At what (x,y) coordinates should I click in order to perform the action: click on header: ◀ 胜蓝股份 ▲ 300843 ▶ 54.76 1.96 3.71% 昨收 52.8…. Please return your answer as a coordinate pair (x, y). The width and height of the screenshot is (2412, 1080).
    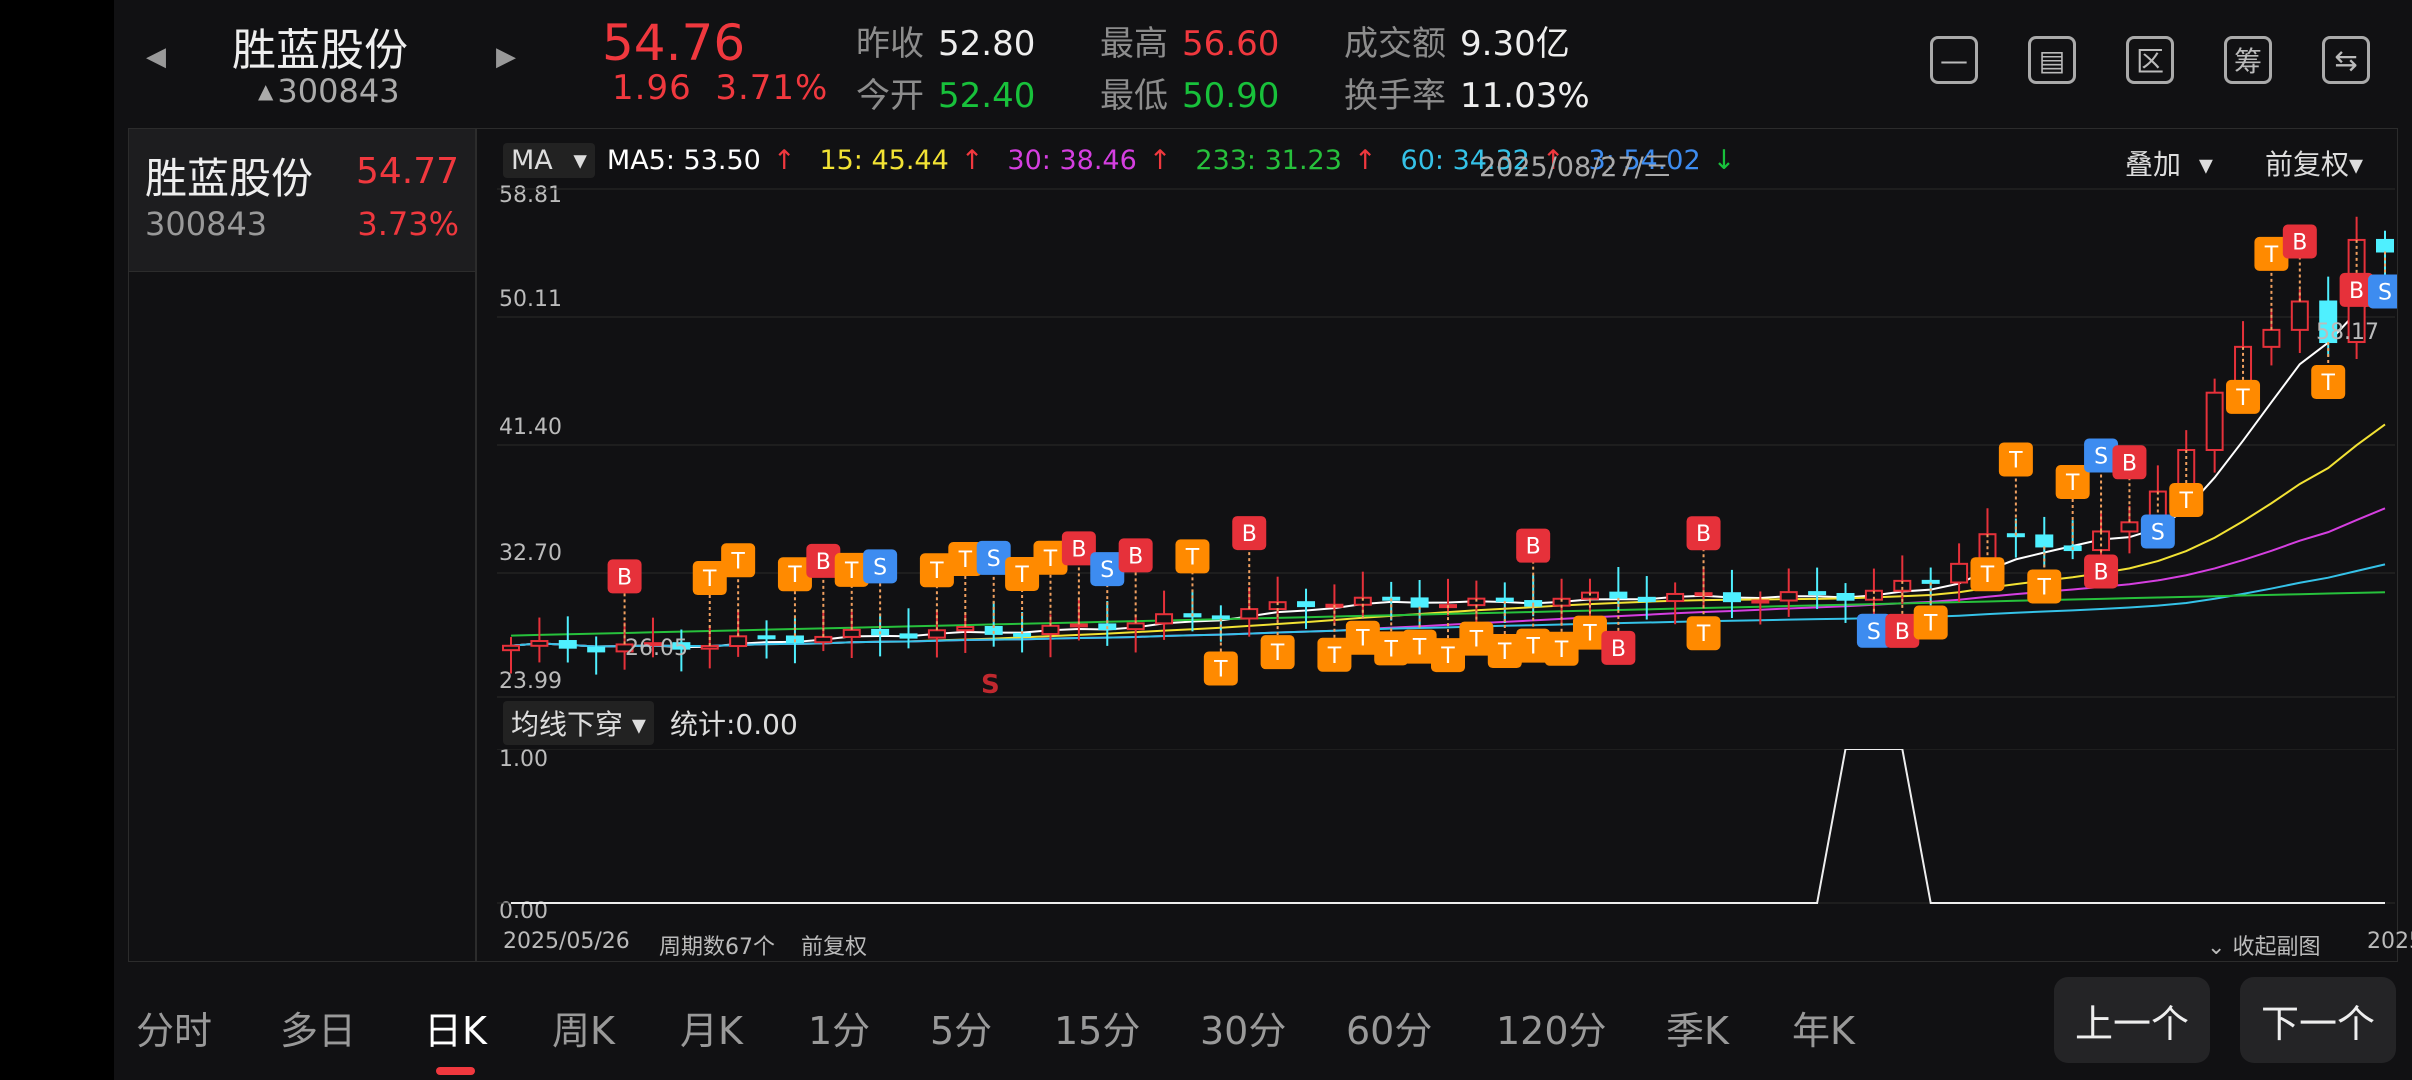
    Looking at the image, I should click on (1263, 64).